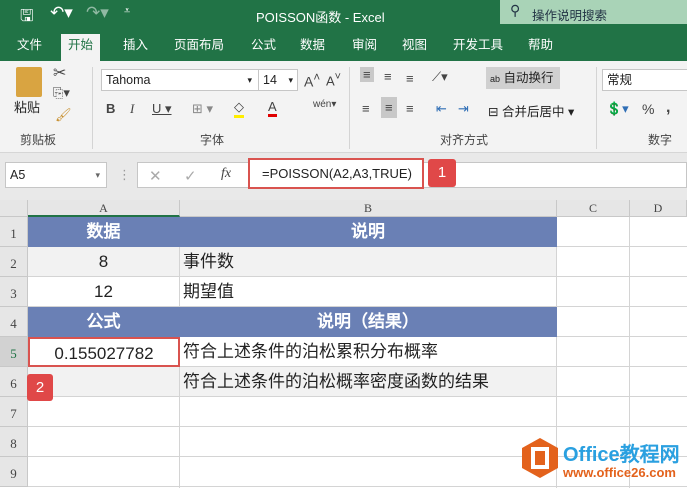 The width and height of the screenshot is (687, 491). What do you see at coordinates (644, 80) in the screenshot?
I see `number-format-select: 常规` at bounding box center [644, 80].